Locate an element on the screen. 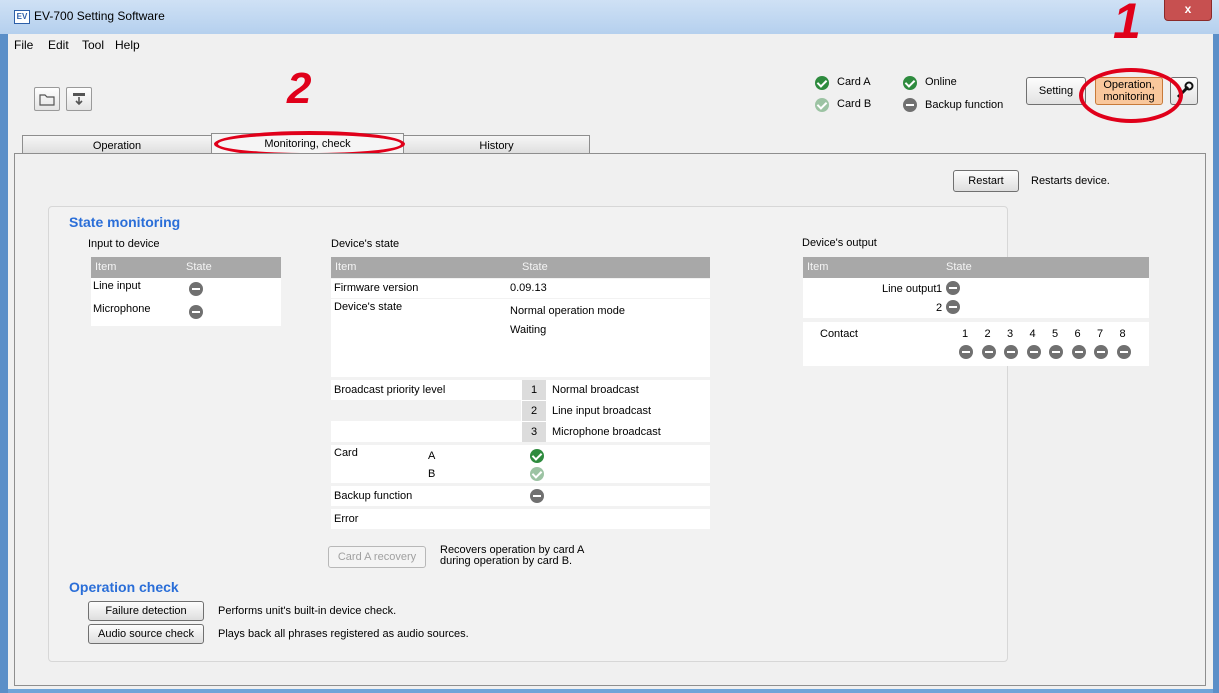  firmware-row: Firmware version 0.09.13 is located at coordinates (520, 288).